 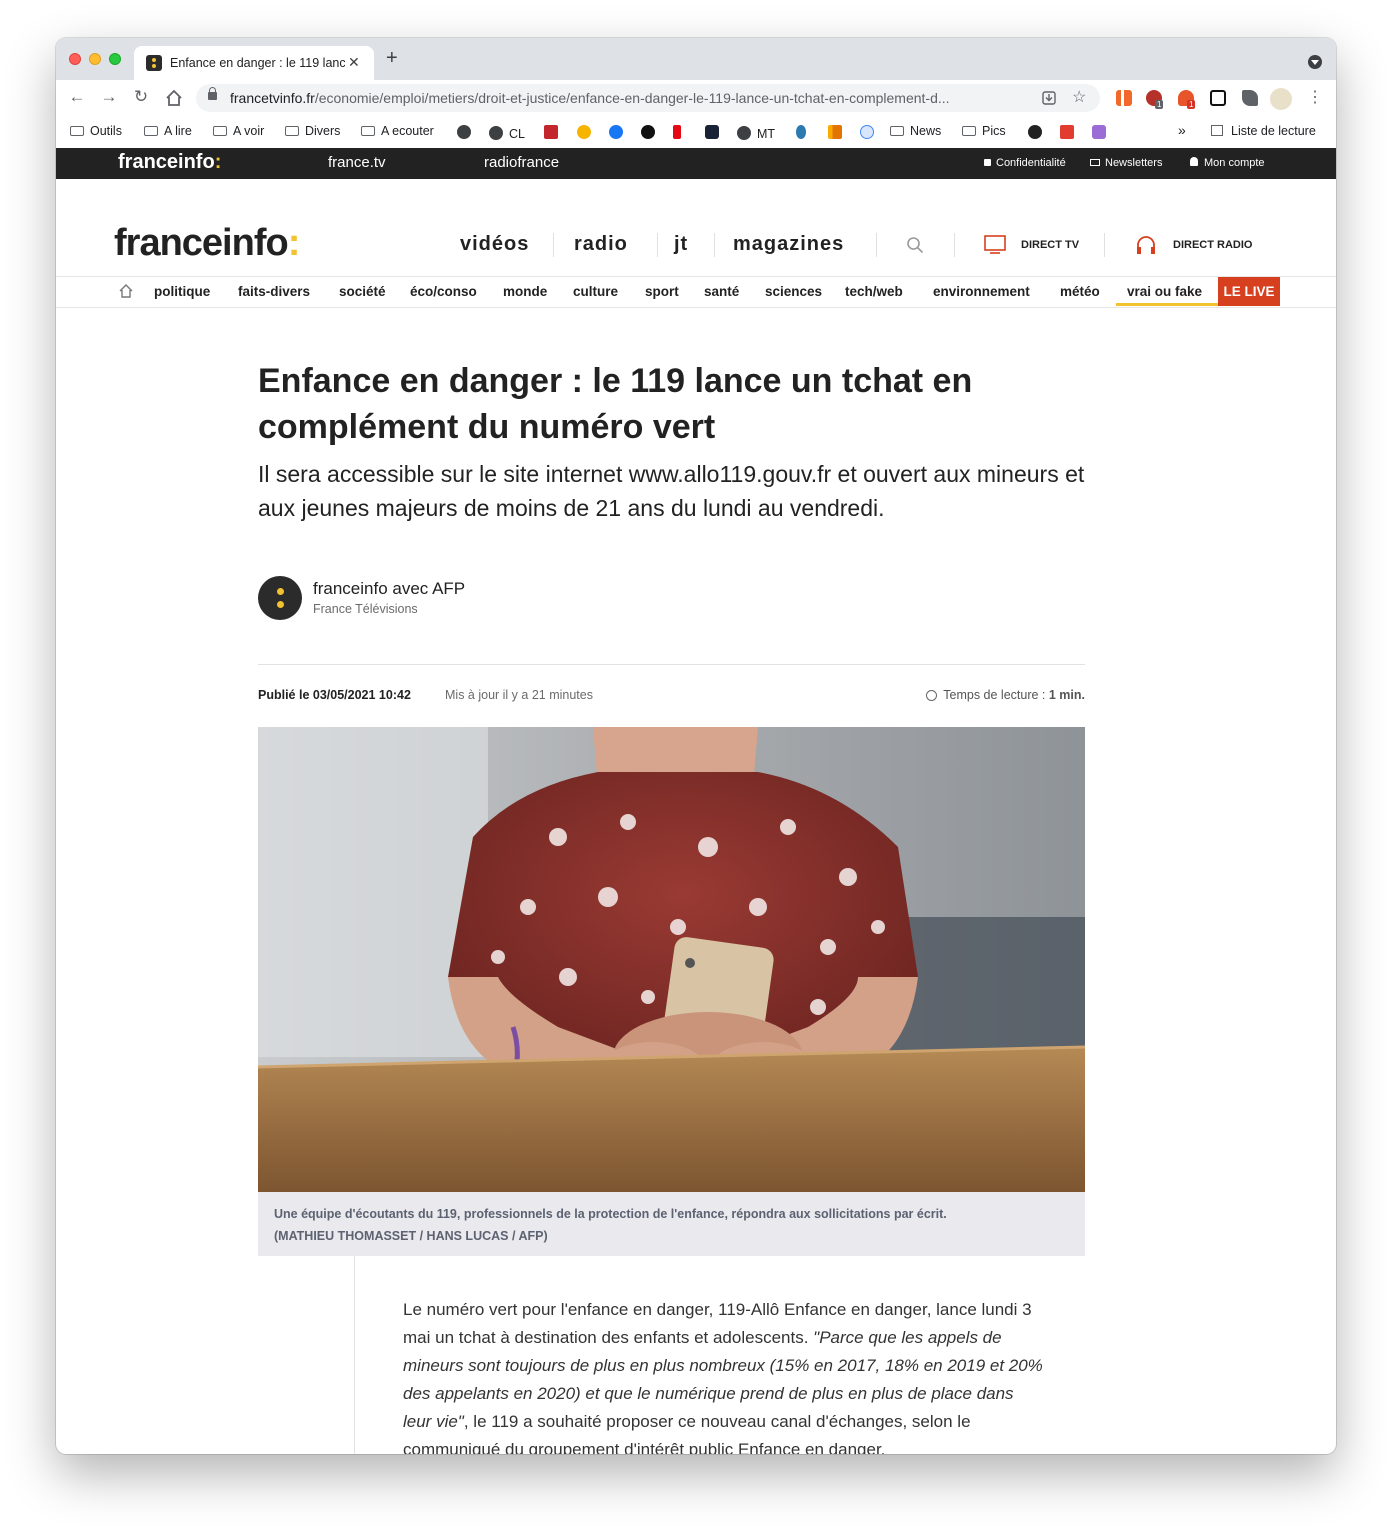 I want to click on browser-menu-icon: ⋮, so click(x=1315, y=97).